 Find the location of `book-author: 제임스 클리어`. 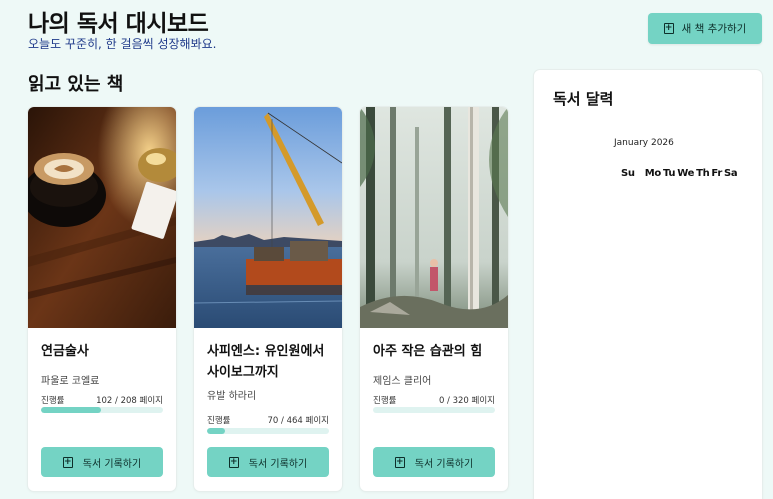

book-author: 제임스 클리어 is located at coordinates (402, 381).